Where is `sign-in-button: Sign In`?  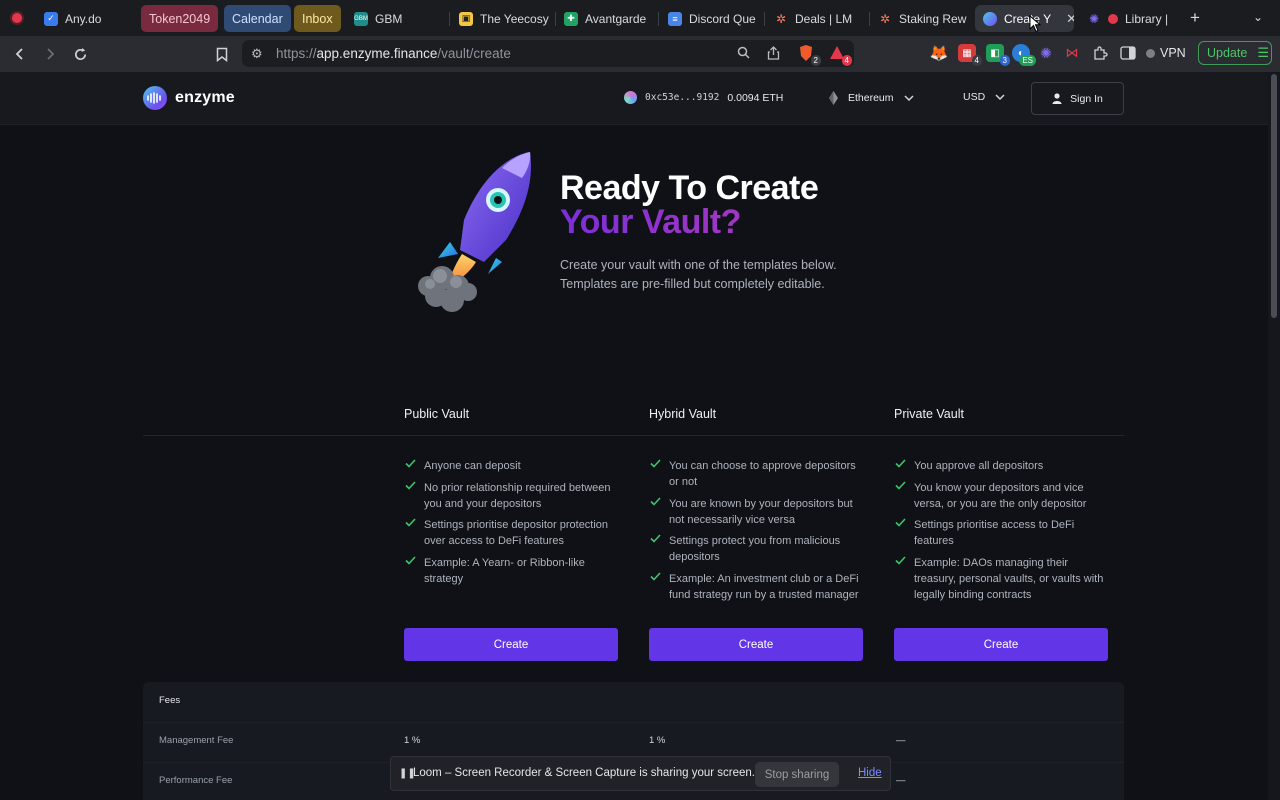
sign-in-button: Sign In is located at coordinates (1077, 98).